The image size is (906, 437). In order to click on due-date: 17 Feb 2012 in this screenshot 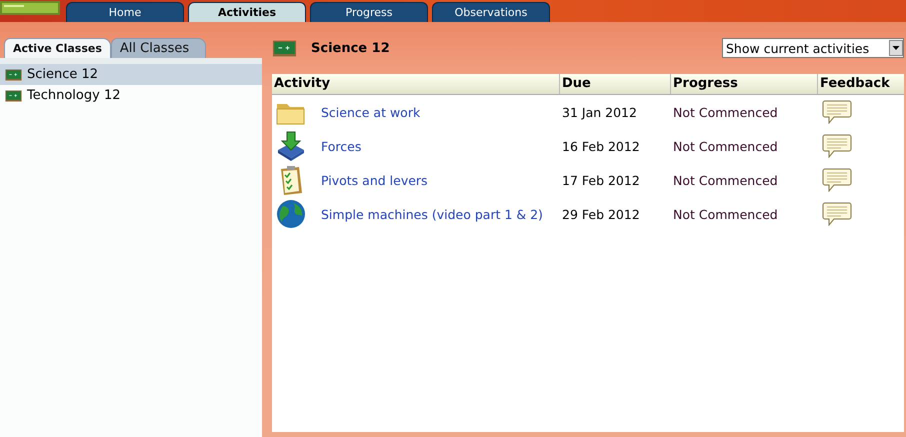, I will do `click(601, 180)`.